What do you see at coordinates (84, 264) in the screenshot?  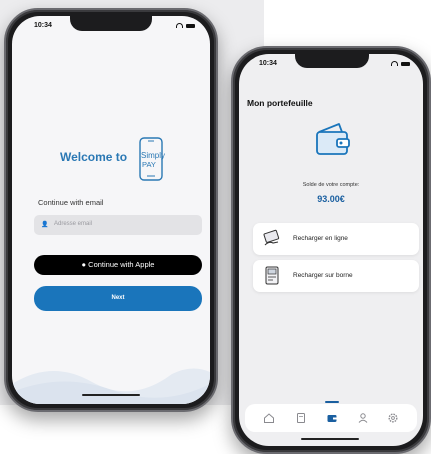 I see `apple-icon: ●` at bounding box center [84, 264].